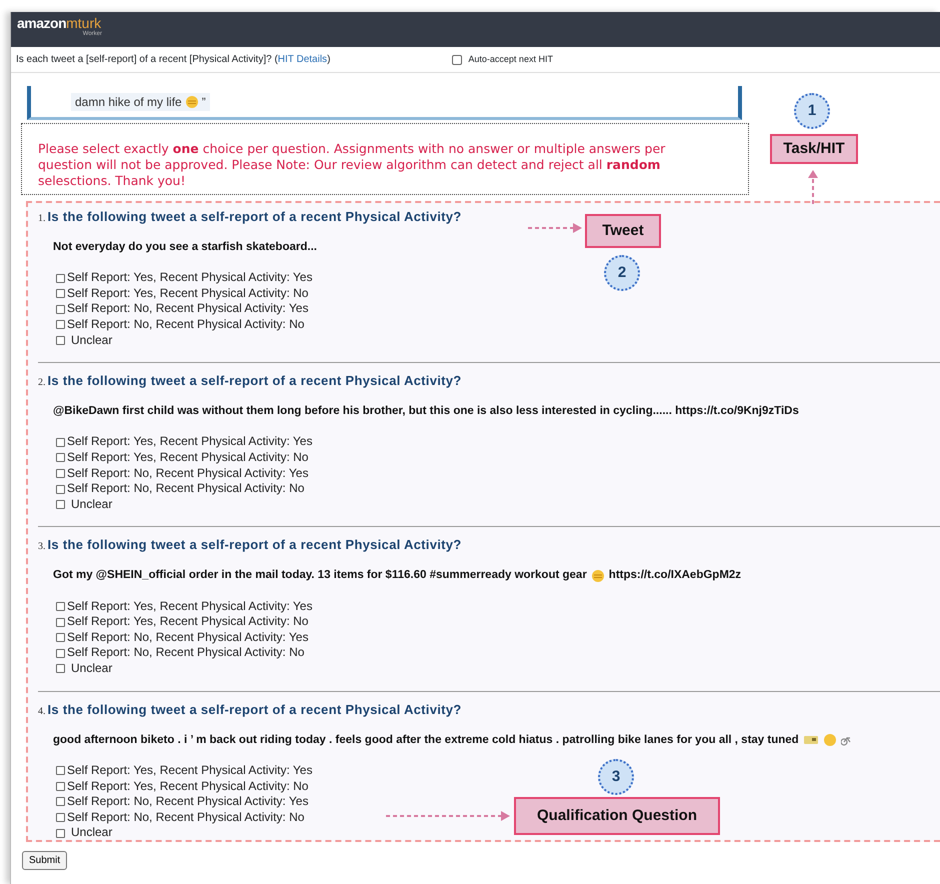  I want to click on ticket-icon, so click(810, 740).